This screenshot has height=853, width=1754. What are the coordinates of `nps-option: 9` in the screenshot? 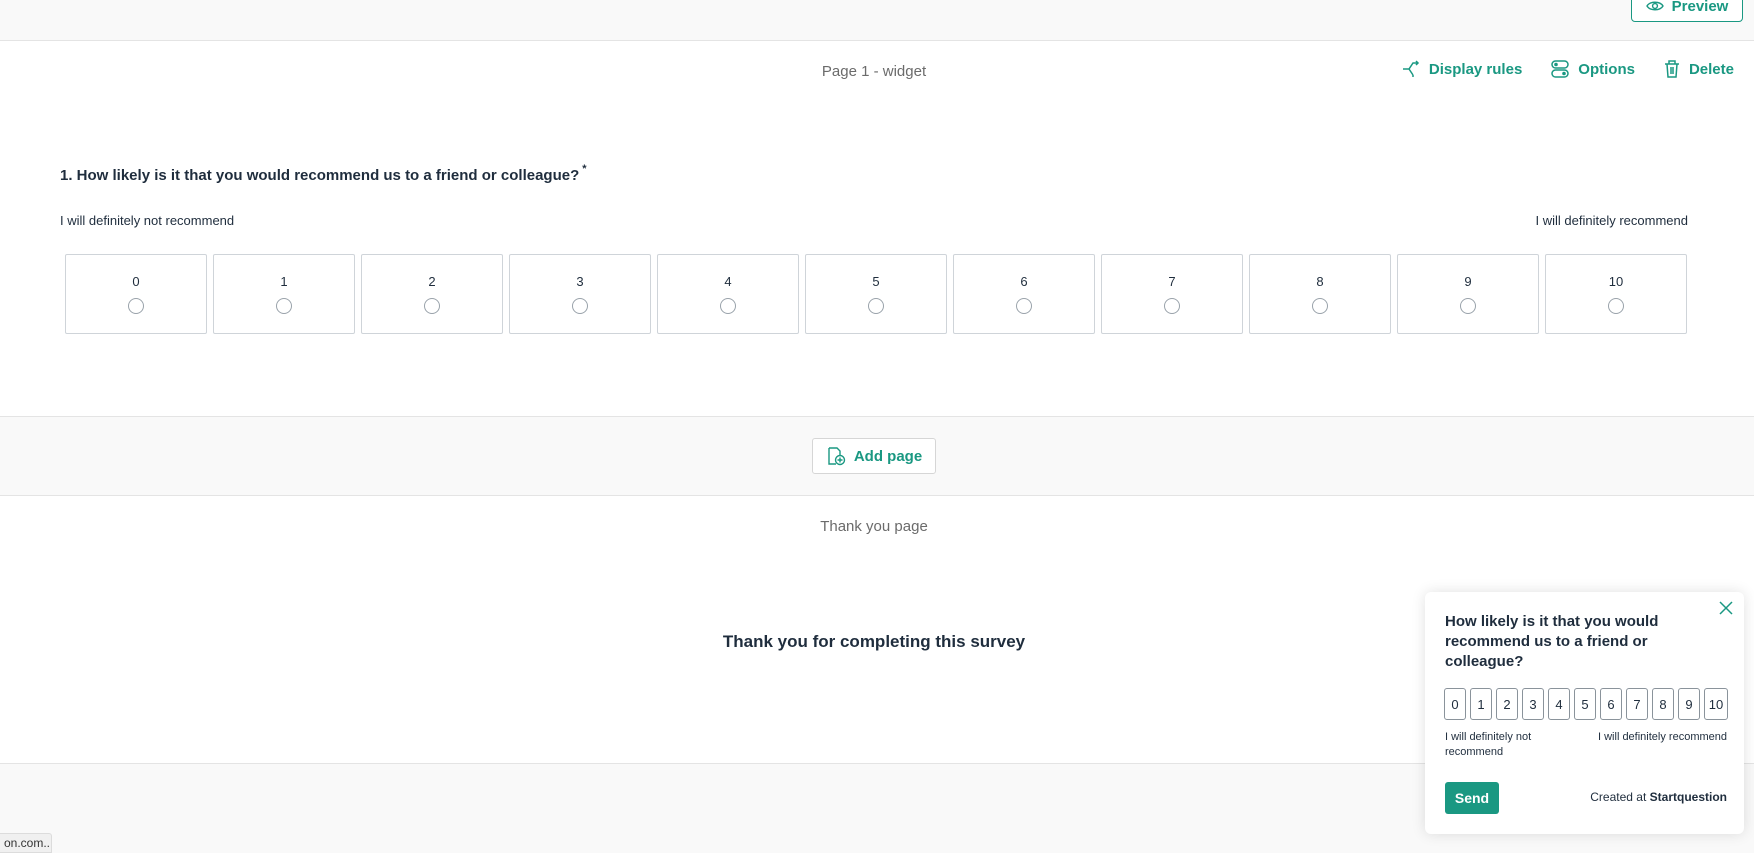 It's located at (1468, 294).